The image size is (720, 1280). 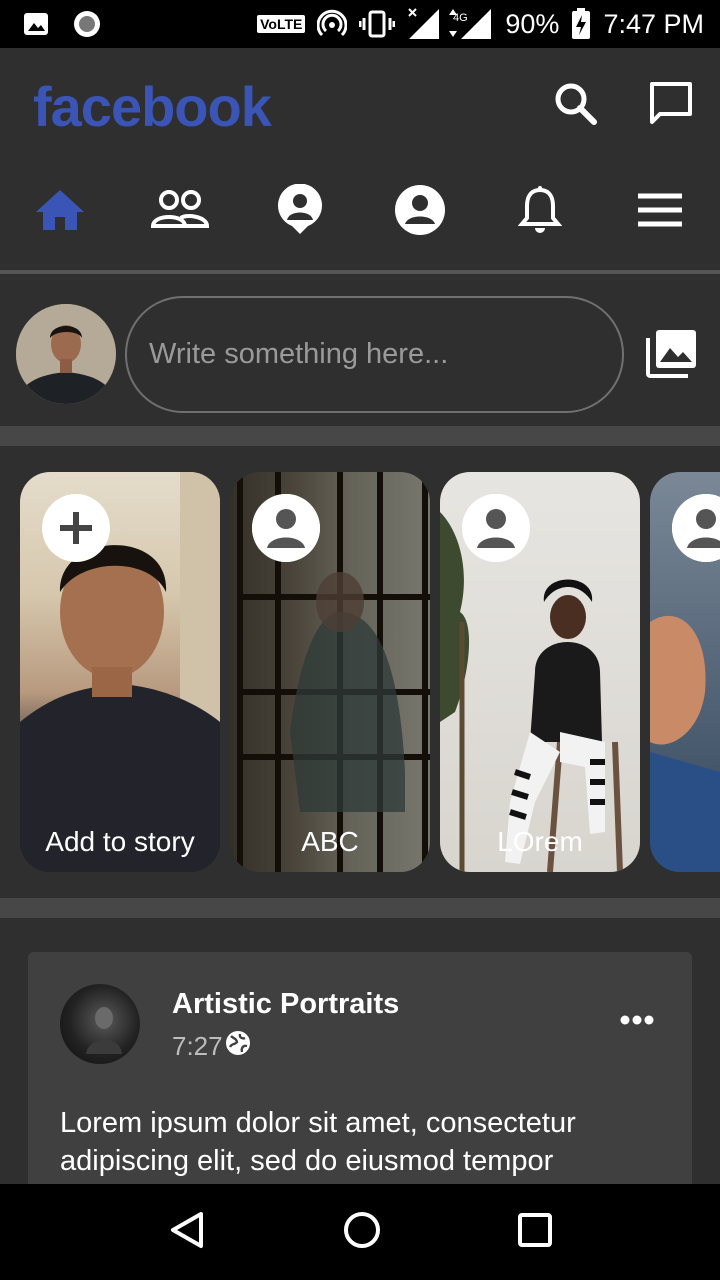 What do you see at coordinates (637, 1021) in the screenshot?
I see `more-options-icon` at bounding box center [637, 1021].